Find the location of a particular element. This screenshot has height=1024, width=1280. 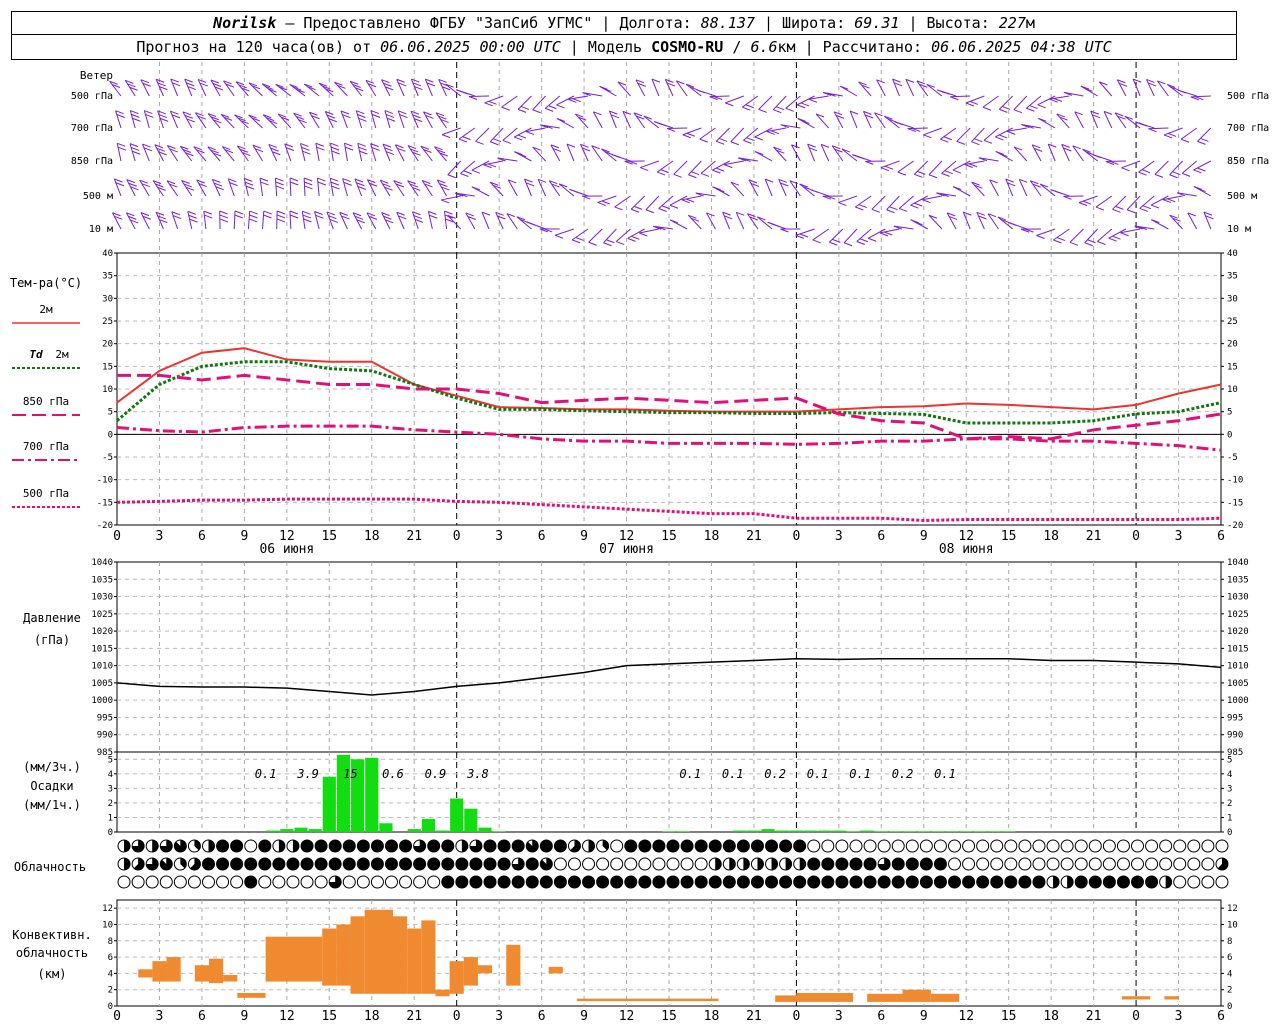

convective-y-tick: 4 is located at coordinates (1229, 974).